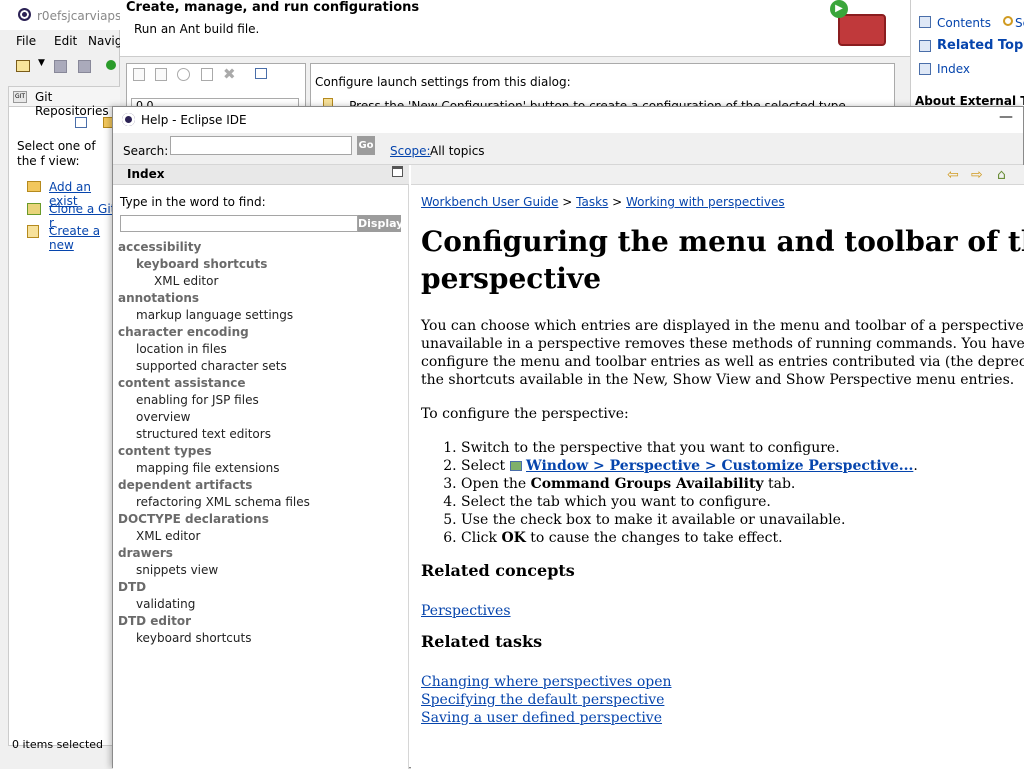 The width and height of the screenshot is (1024, 769). Describe the element at coordinates (1008, 21) in the screenshot. I see `search-icon` at that location.